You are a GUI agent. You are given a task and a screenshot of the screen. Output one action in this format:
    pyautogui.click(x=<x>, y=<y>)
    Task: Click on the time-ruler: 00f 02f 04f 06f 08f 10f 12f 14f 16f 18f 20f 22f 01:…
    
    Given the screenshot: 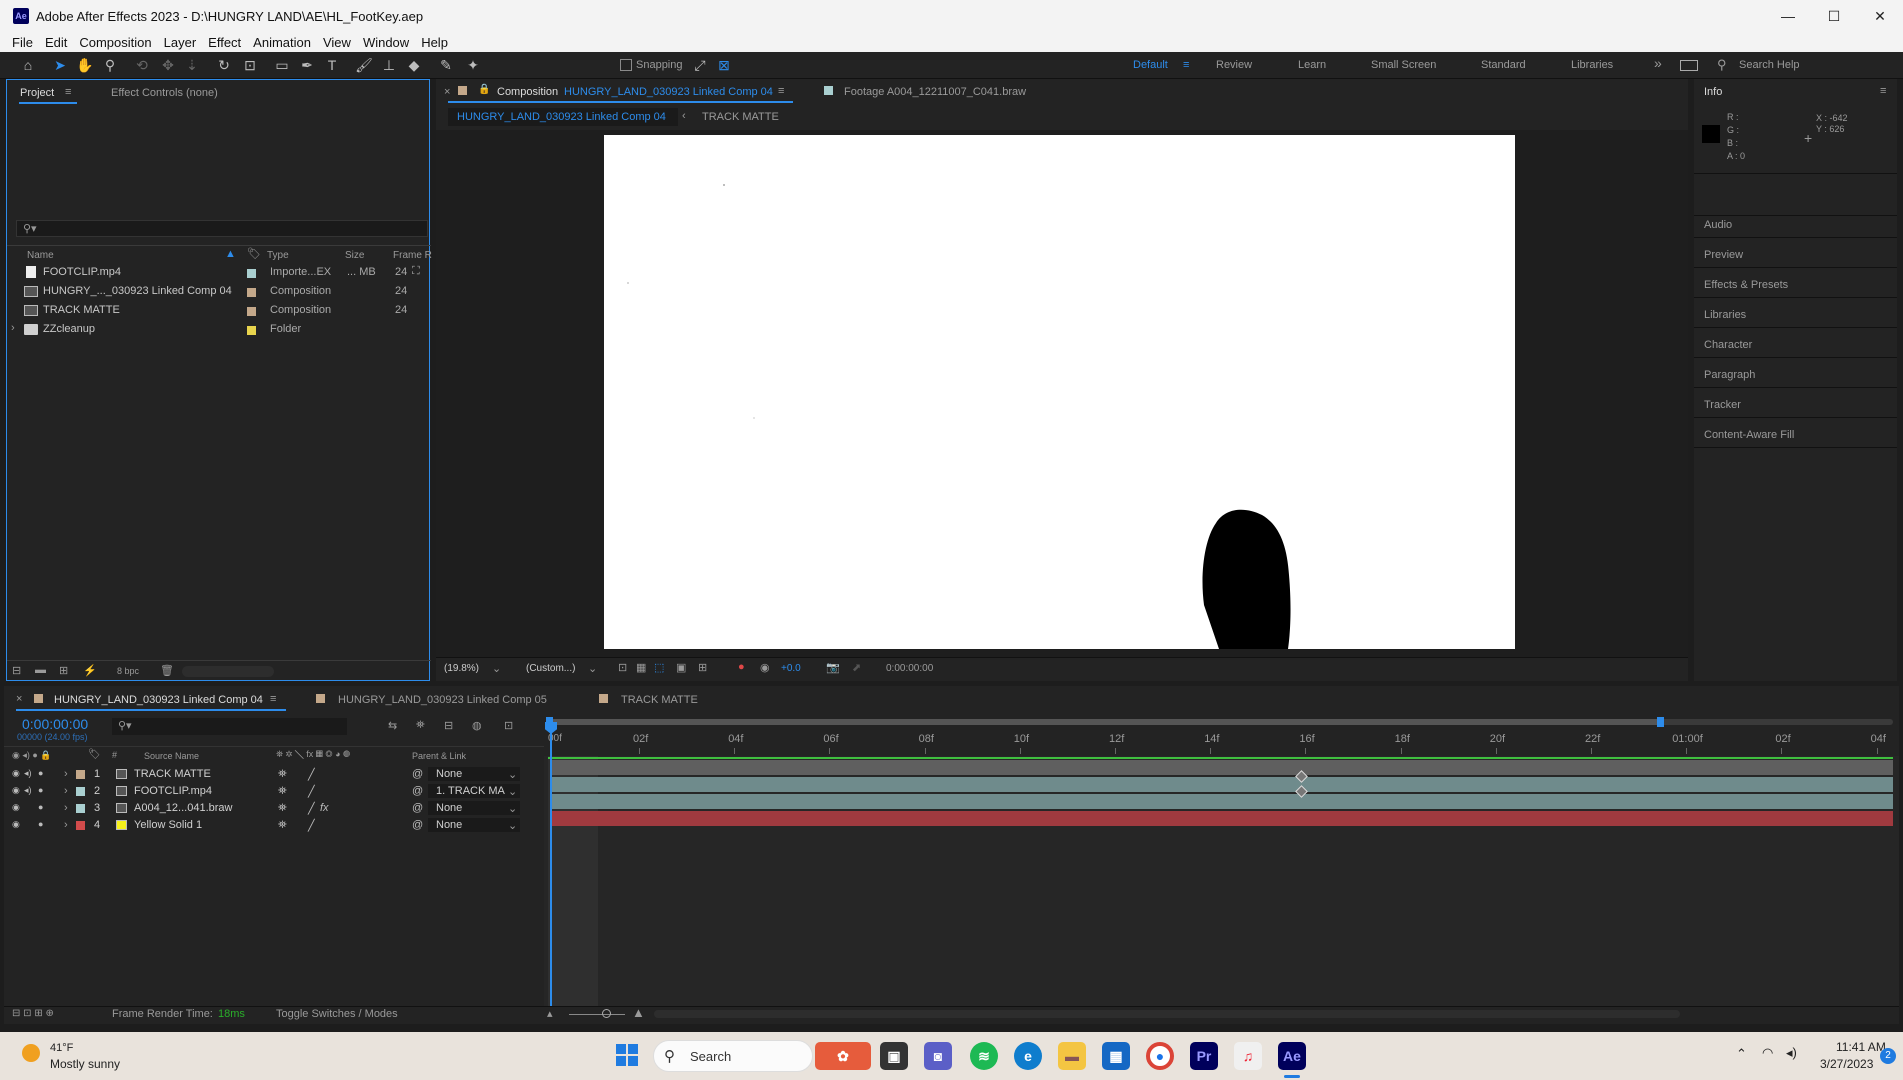 What is the action you would take?
    pyautogui.click(x=1221, y=736)
    